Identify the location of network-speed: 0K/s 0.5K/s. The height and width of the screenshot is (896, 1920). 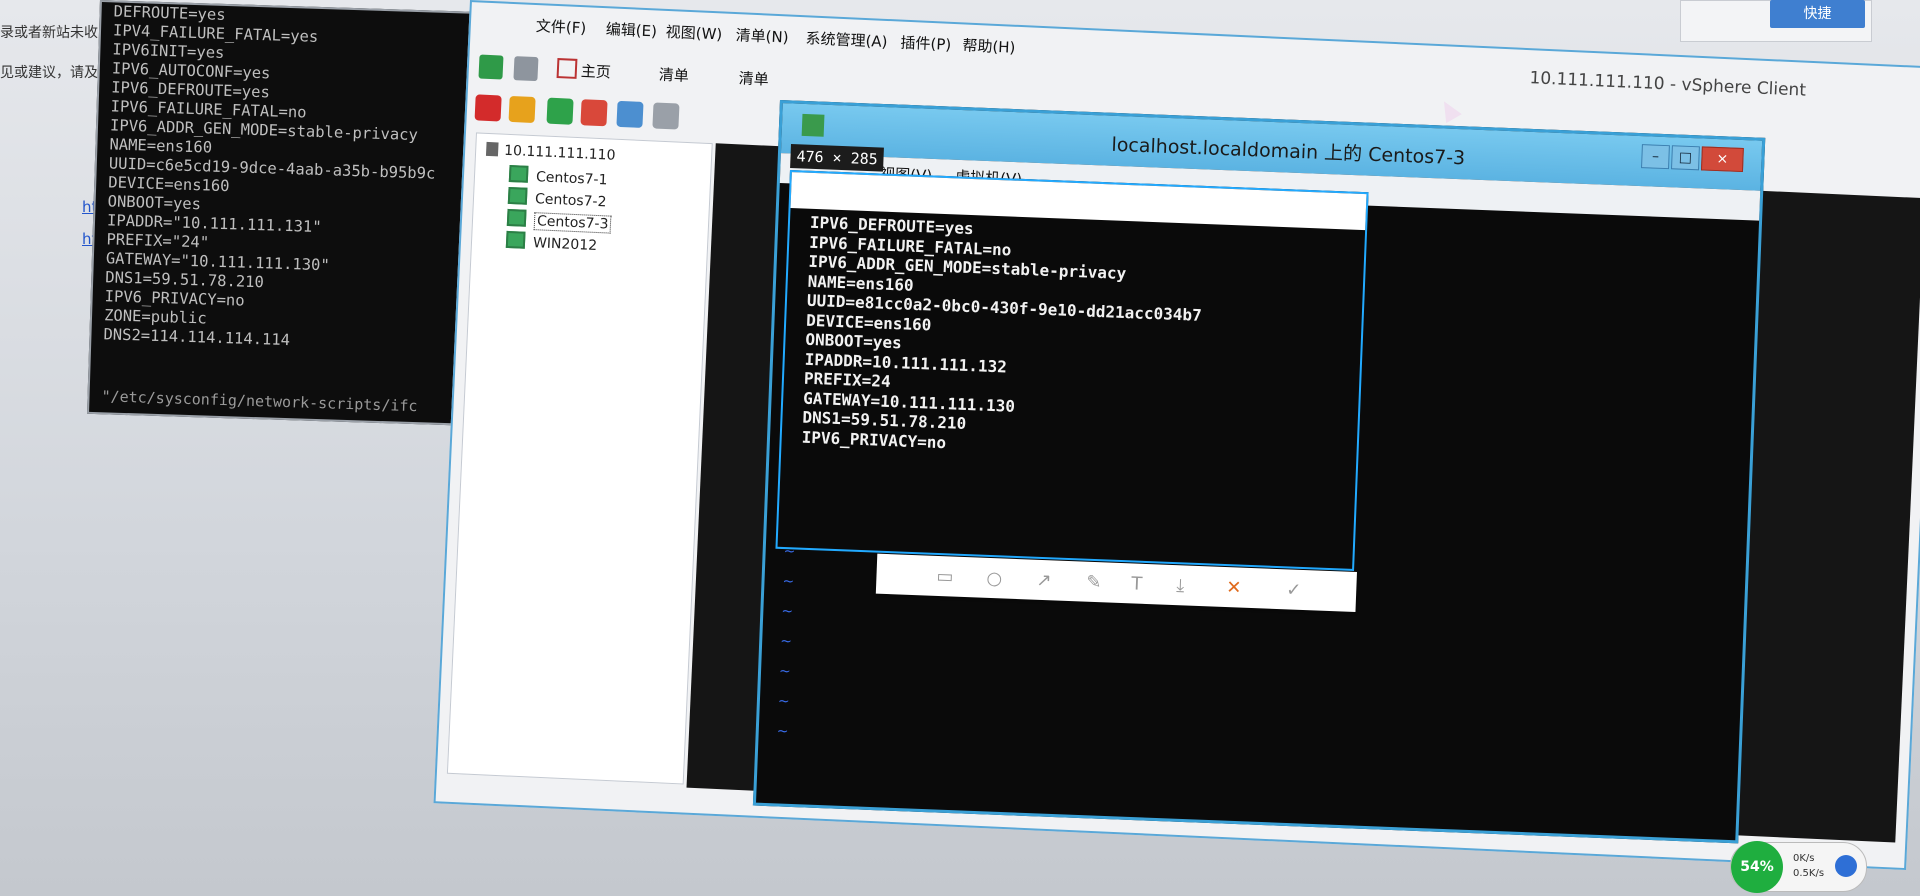
(1808, 866).